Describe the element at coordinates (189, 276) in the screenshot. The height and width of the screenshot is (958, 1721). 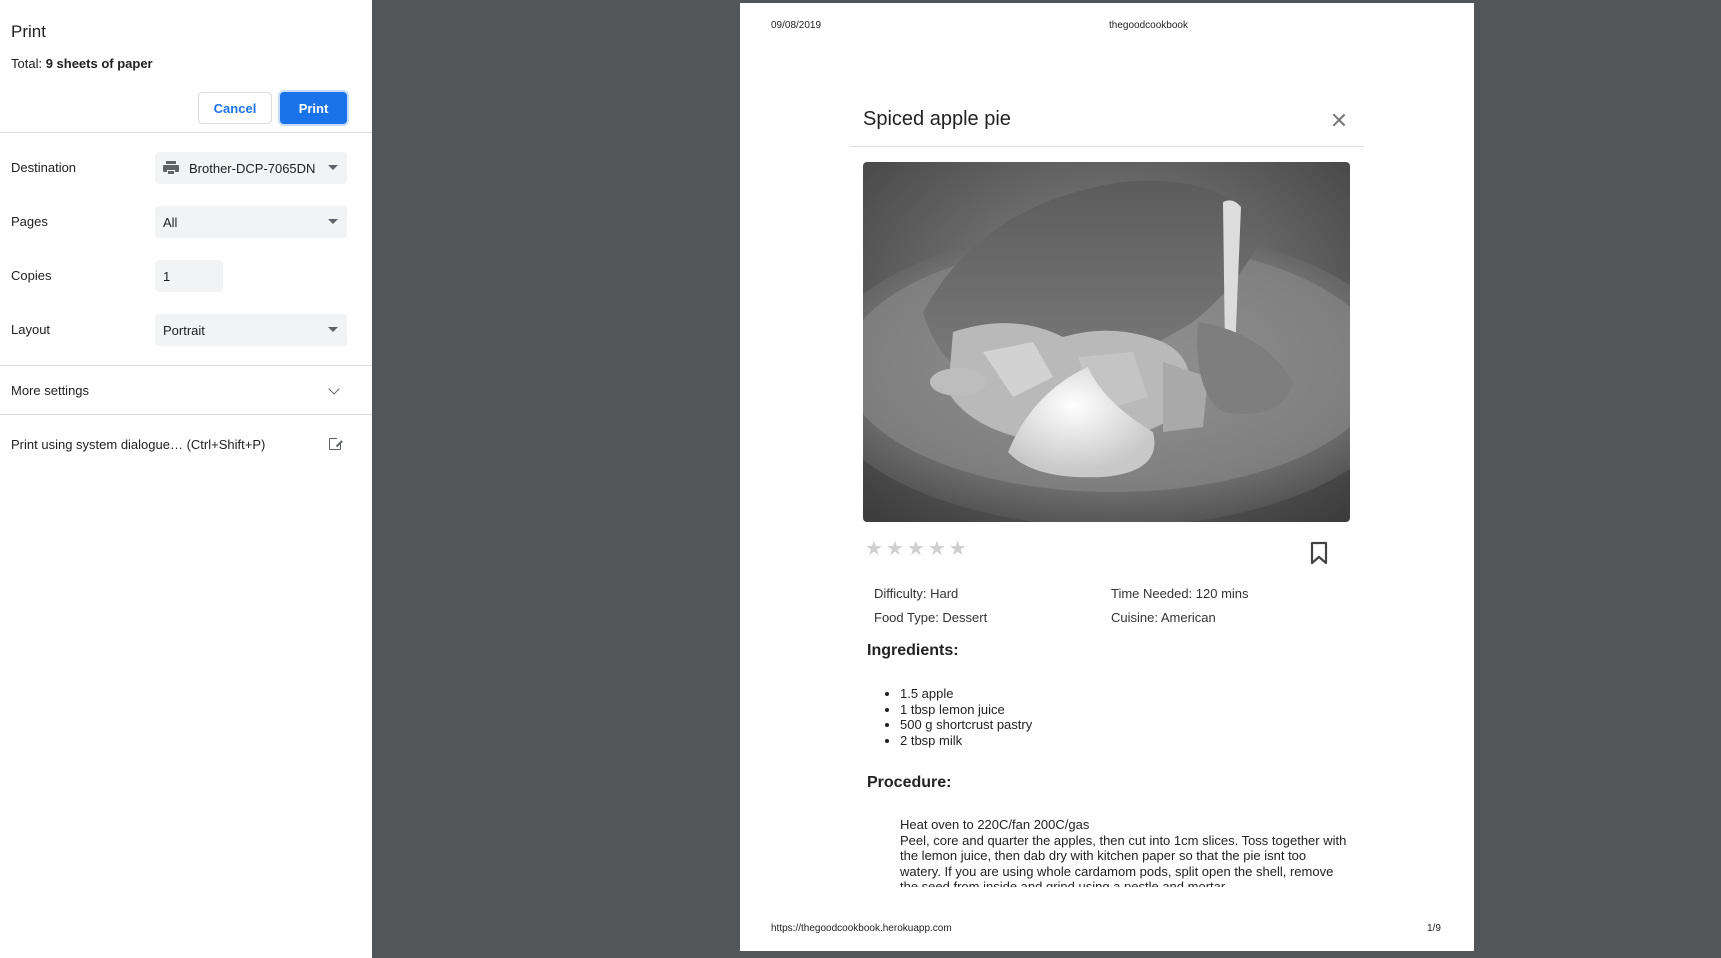
I see `copies-input: 1` at that location.